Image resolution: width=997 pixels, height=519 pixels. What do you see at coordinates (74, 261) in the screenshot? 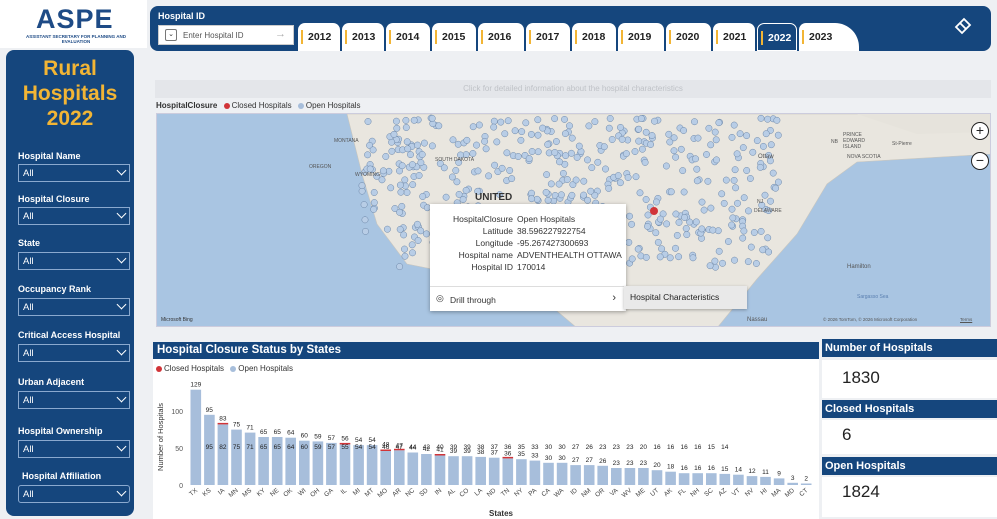
I see `state-dropdown: All` at bounding box center [74, 261].